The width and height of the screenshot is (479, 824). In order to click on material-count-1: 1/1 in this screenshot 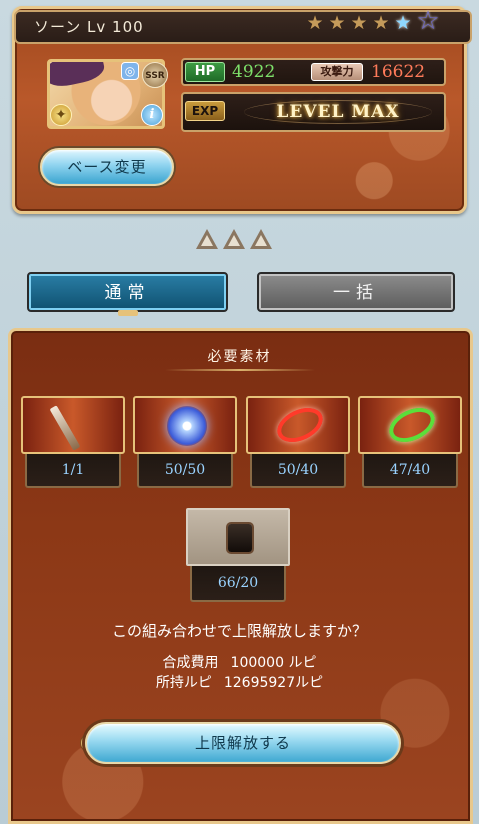, I will do `click(73, 471)`.